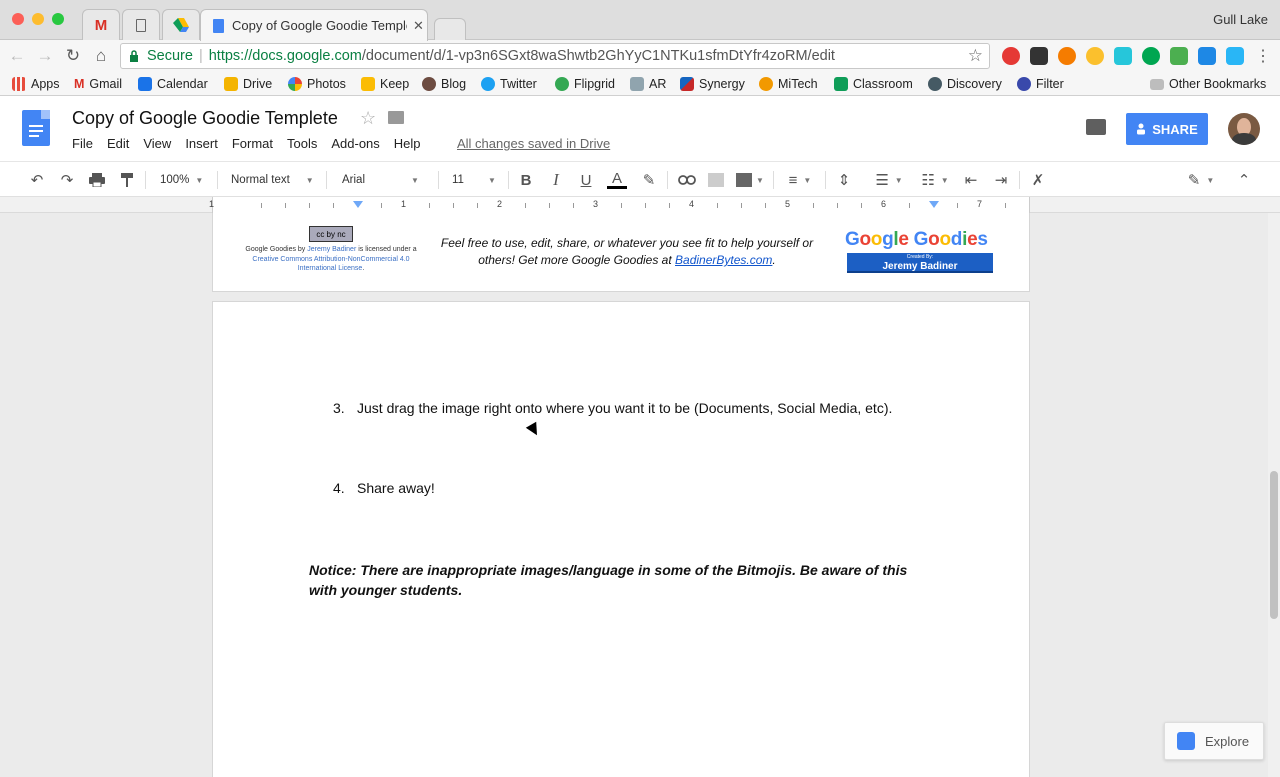 The height and width of the screenshot is (777, 1280). Describe the element at coordinates (1274, 545) in the screenshot. I see `scrollbar-thumb` at that location.